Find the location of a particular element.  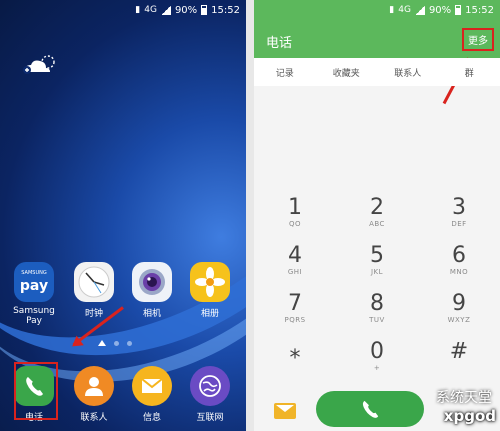

gallery-icon is located at coordinates (210, 282).